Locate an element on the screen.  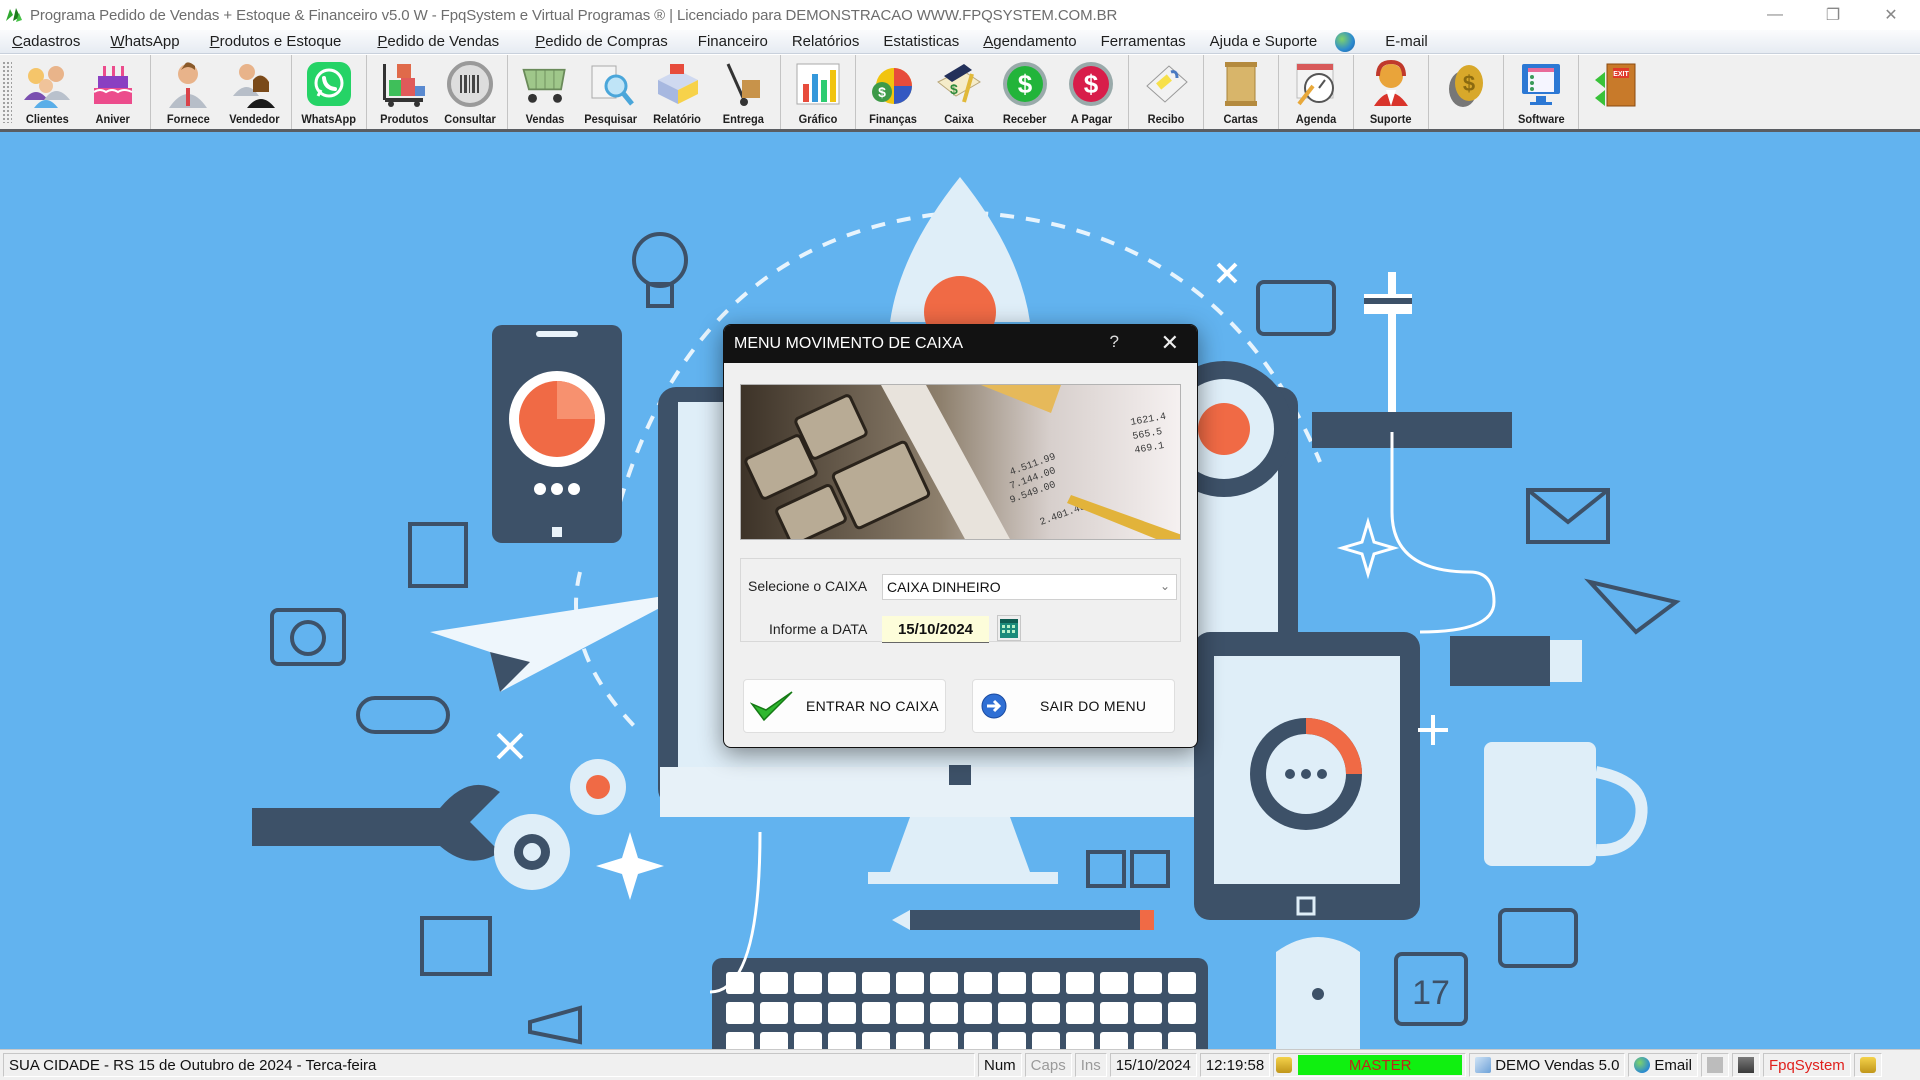
toolbar-relatorio-button: Relatório is located at coordinates (677, 92).